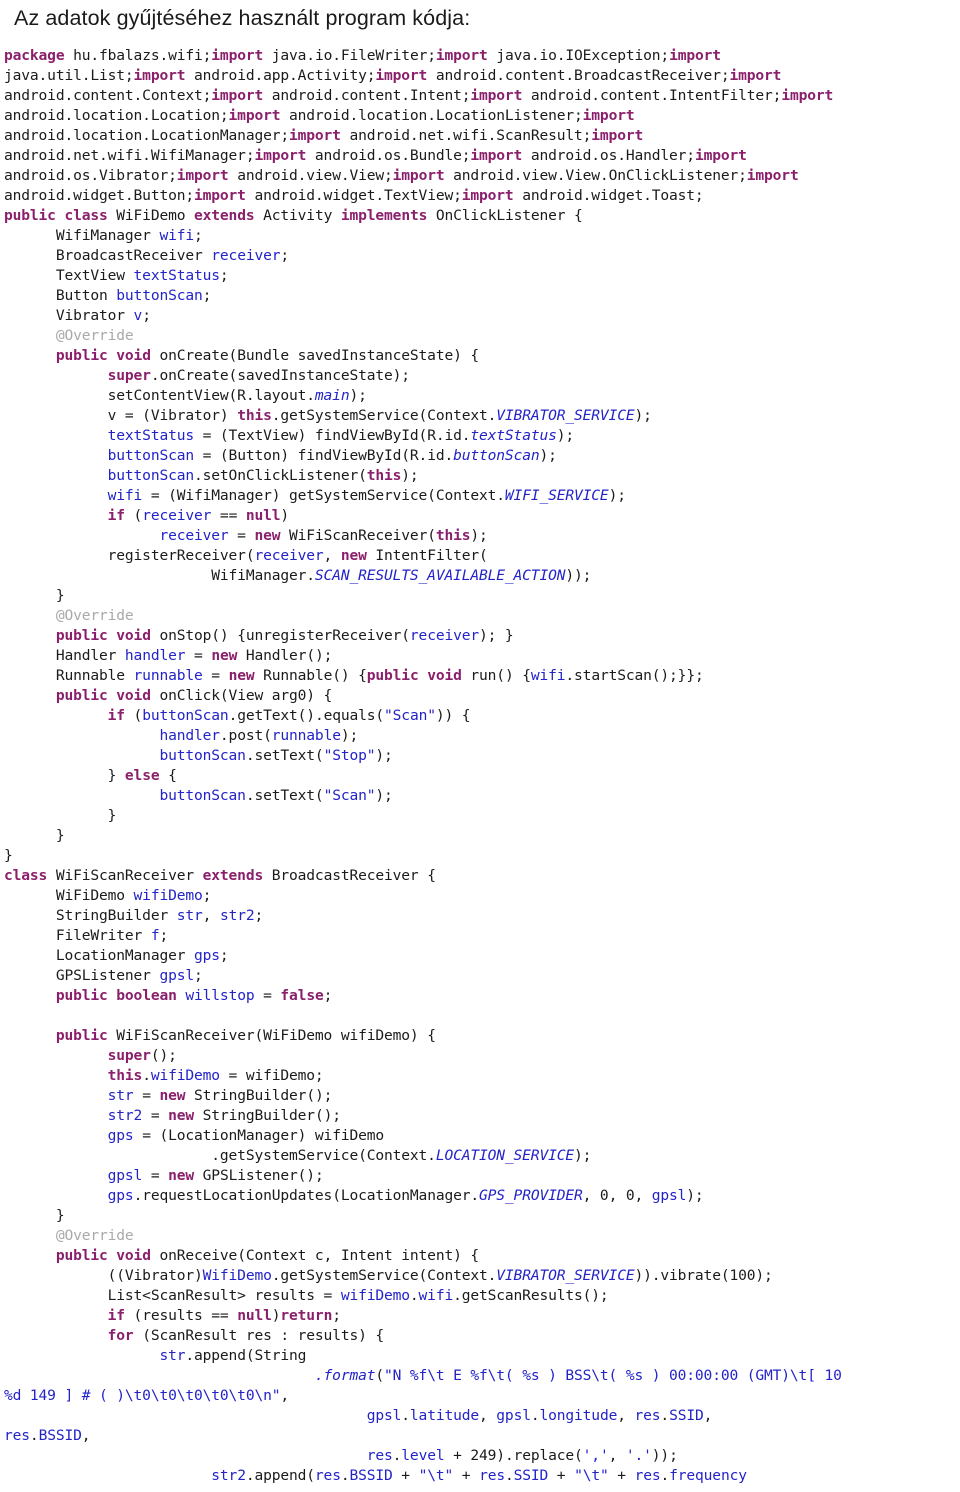 The width and height of the screenshot is (960, 1492). I want to click on code-line: if (receiver == null), so click(480, 516).